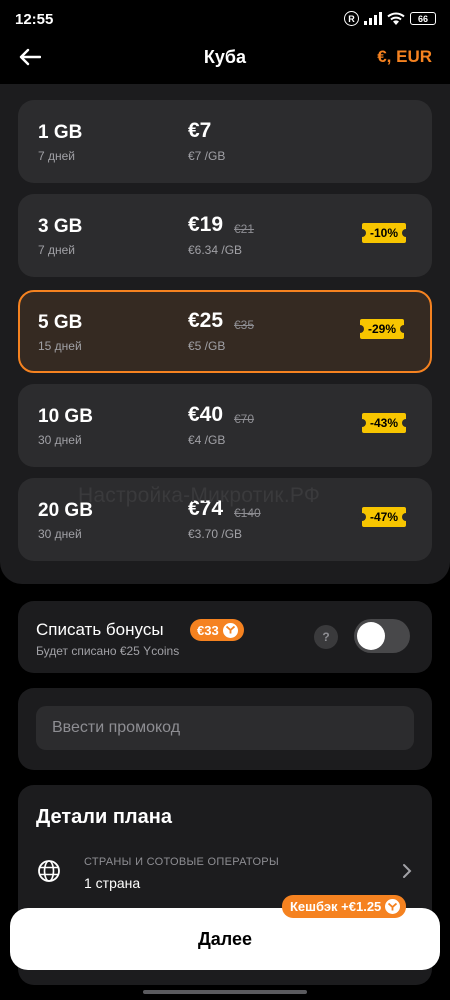 This screenshot has height=1000, width=450. I want to click on plan-card-3gb: 3 GB 7 дней €19 €21 €6.34 /GB -10%, so click(225, 235).